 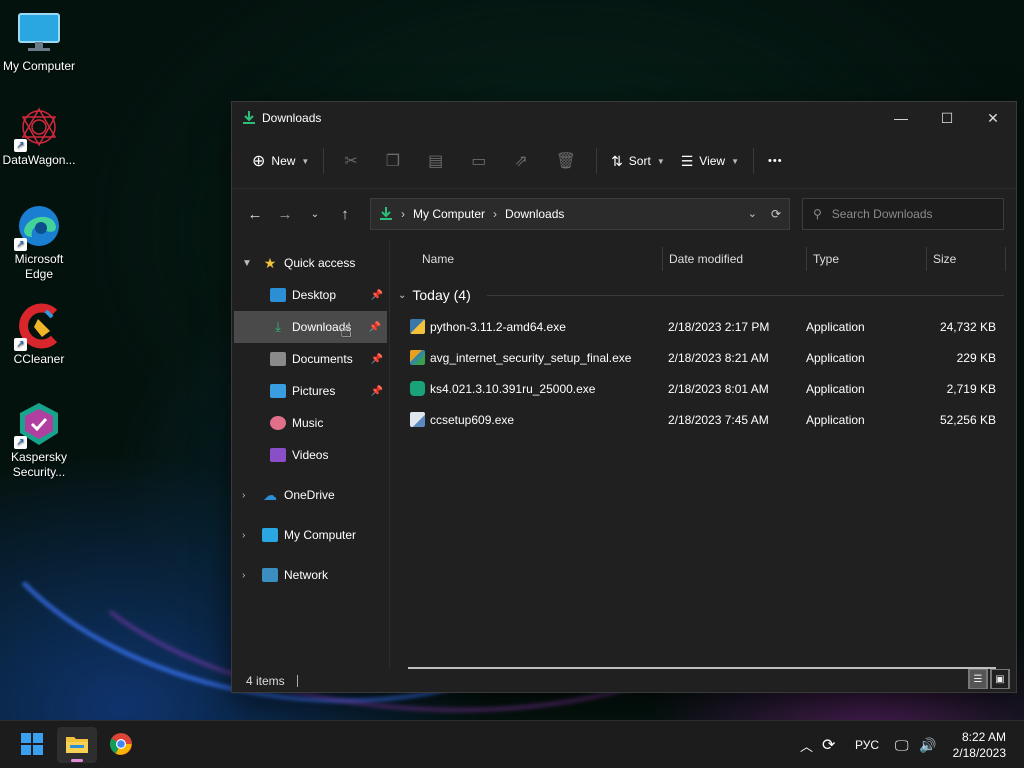 I want to click on sidebar-item-network: › Network, so click(x=310, y=575).